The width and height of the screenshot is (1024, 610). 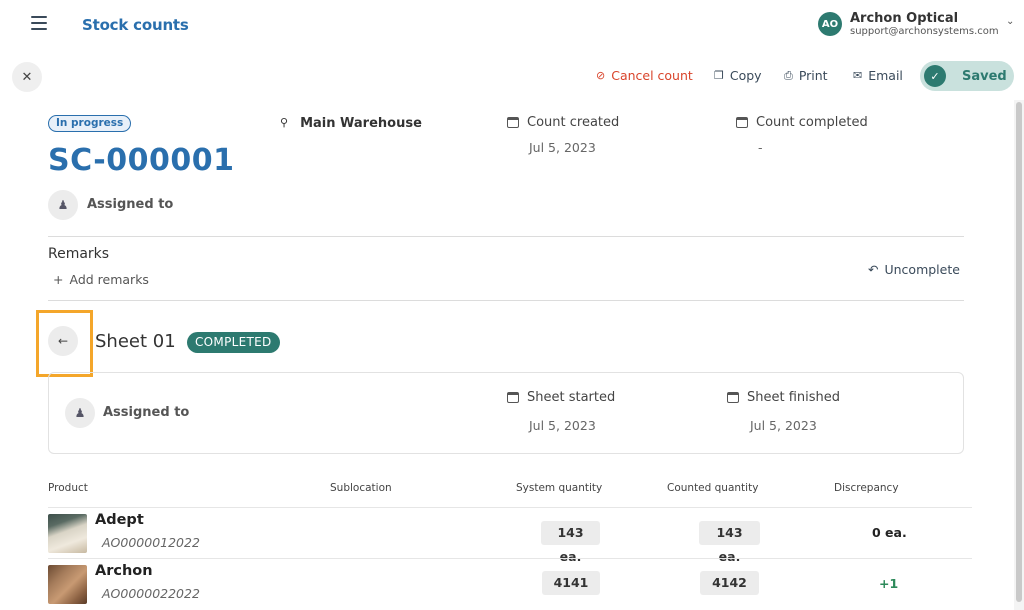 I want to click on product-name: Adept, so click(x=119, y=520).